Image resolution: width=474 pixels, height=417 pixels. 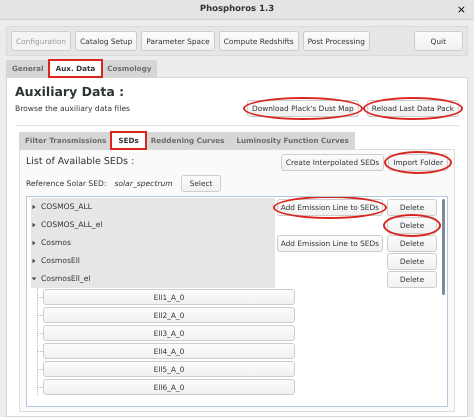 What do you see at coordinates (34, 279) in the screenshot?
I see `collapse-arrow-icon` at bounding box center [34, 279].